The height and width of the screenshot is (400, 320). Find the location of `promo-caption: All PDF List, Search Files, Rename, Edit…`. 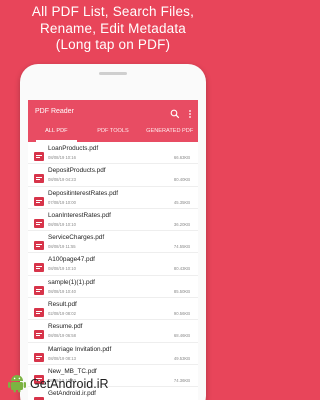

promo-caption: All PDF List, Search Files, Rename, Edit… is located at coordinates (113, 29).